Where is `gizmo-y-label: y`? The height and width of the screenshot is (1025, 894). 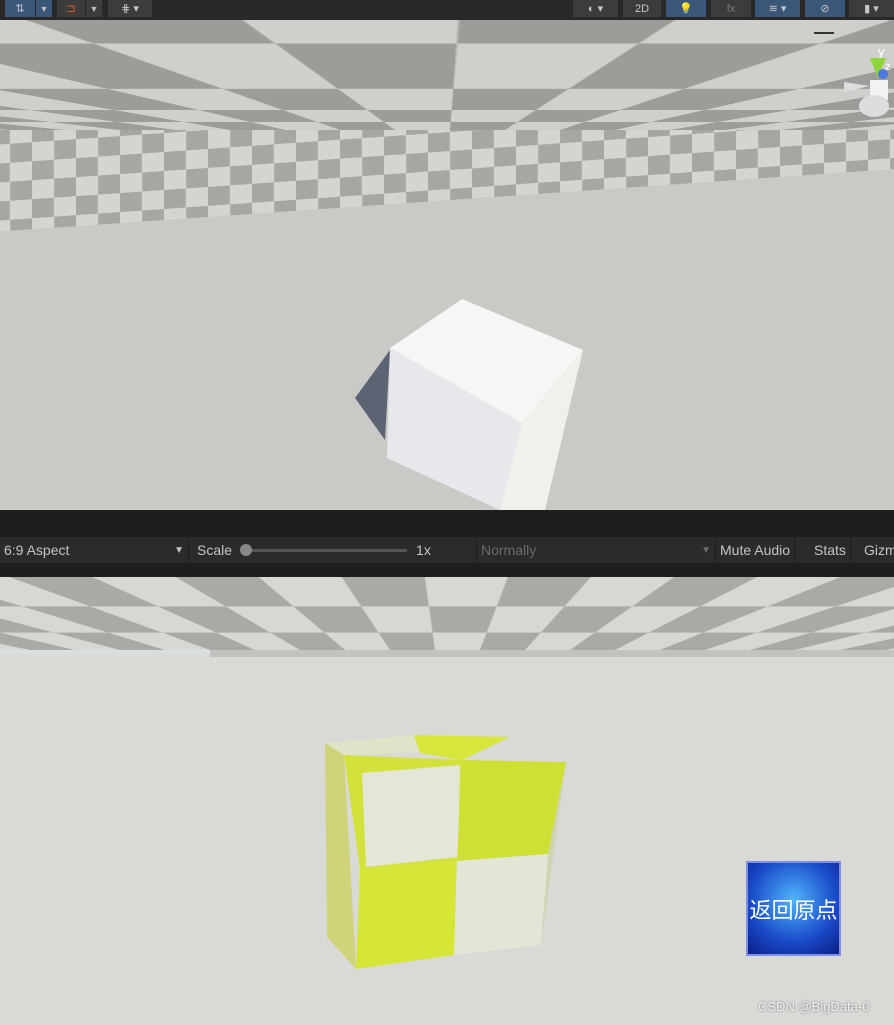
gizmo-y-label: y is located at coordinates (881, 51).